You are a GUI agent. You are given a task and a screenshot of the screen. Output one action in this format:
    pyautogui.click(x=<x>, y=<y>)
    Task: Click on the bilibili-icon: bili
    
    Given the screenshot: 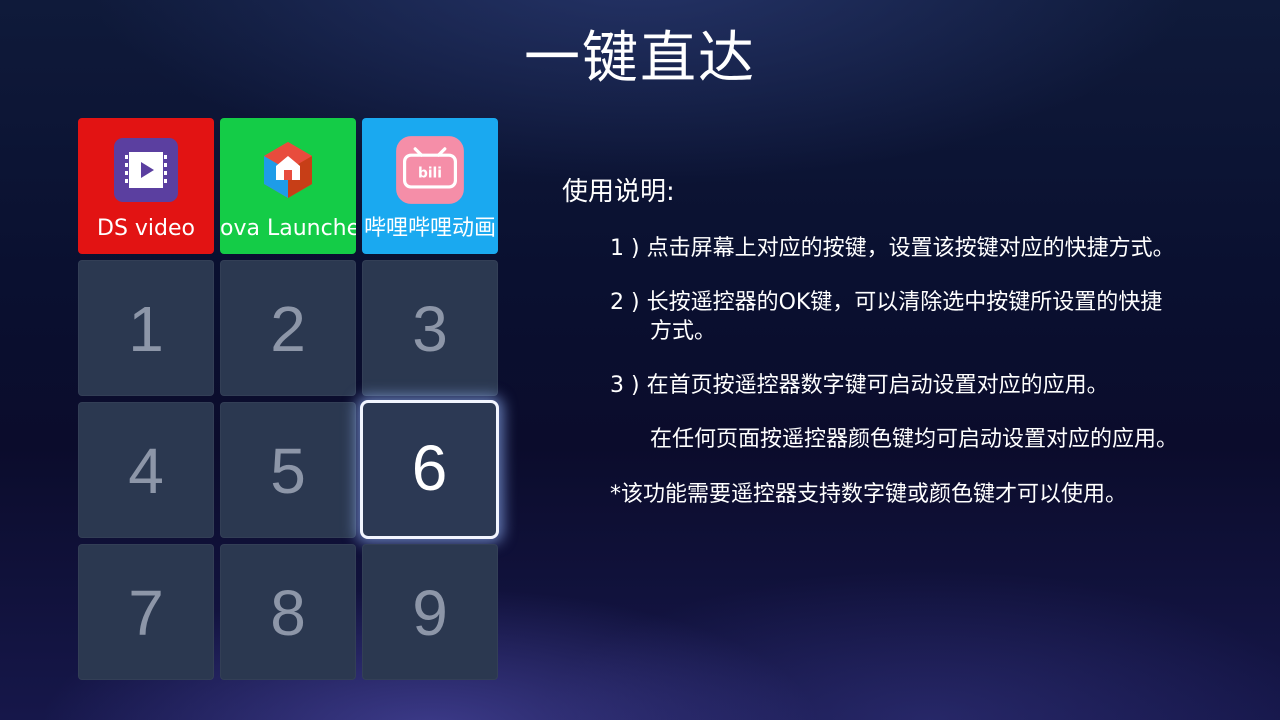 What is the action you would take?
    pyautogui.click(x=430, y=170)
    